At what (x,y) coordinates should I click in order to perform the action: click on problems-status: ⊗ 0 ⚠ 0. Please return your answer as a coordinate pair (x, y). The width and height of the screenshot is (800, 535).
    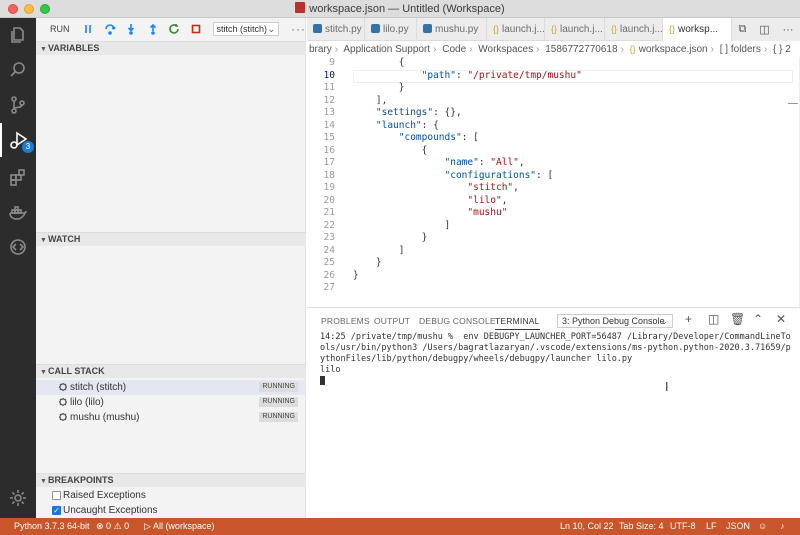
    Looking at the image, I should click on (112, 526).